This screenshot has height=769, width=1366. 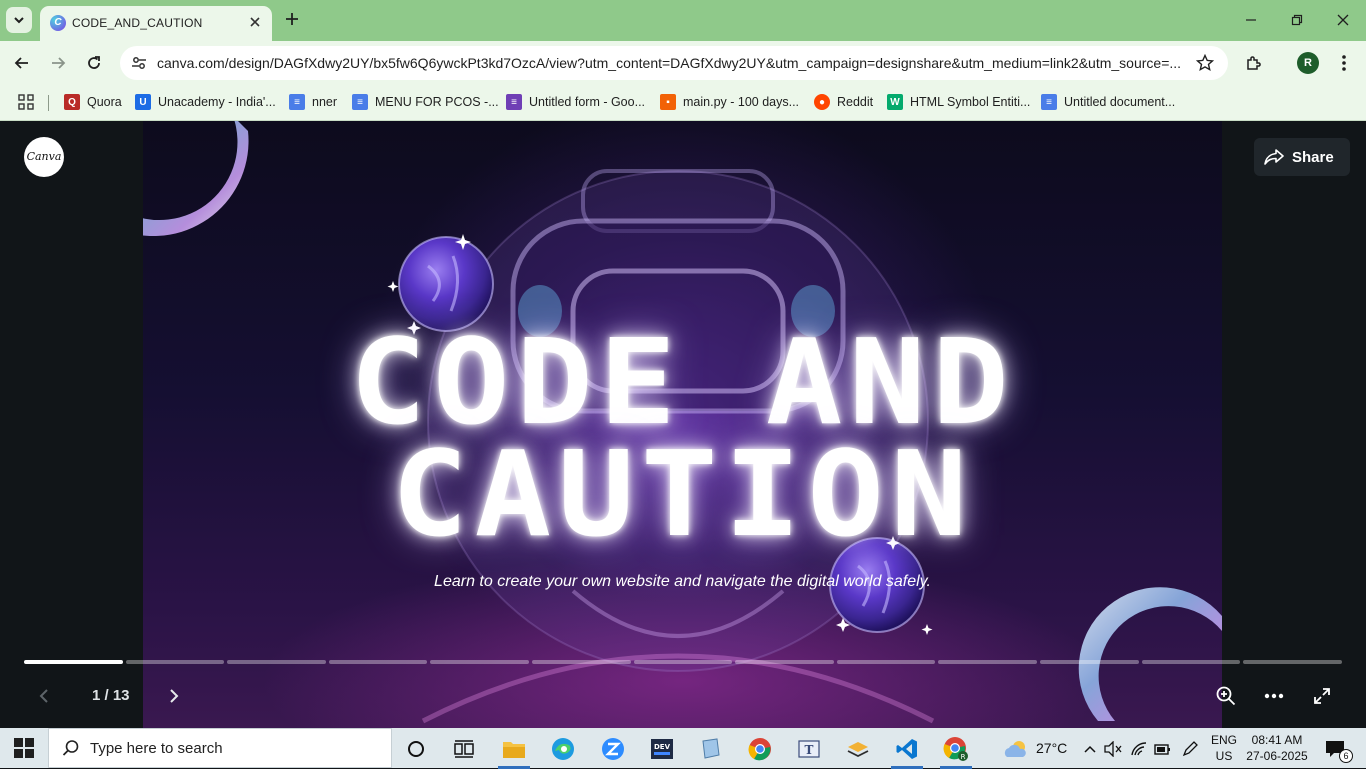 What do you see at coordinates (220, 748) in the screenshot?
I see `taskbar-search-box: Type here to search` at bounding box center [220, 748].